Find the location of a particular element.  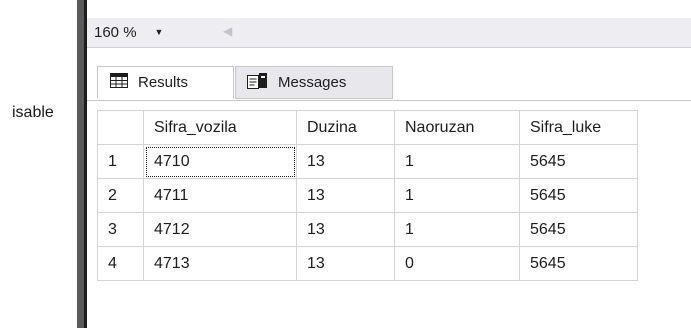

table-row: 3 4712 13 1 5645 is located at coordinates (367, 229).